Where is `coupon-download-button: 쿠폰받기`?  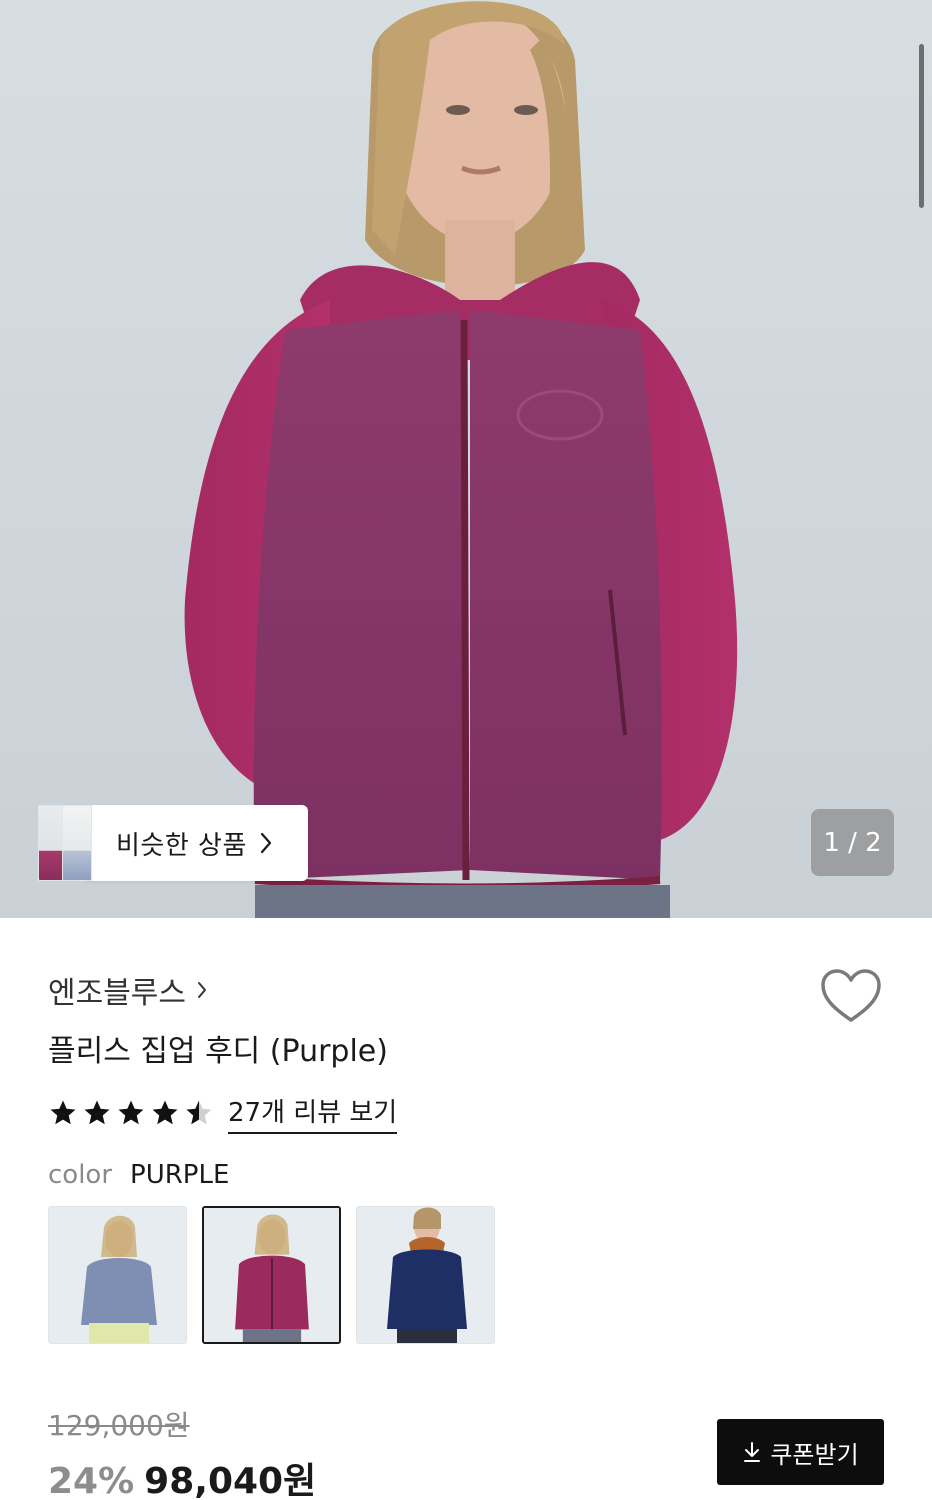 coupon-download-button: 쿠폰받기 is located at coordinates (800, 1452).